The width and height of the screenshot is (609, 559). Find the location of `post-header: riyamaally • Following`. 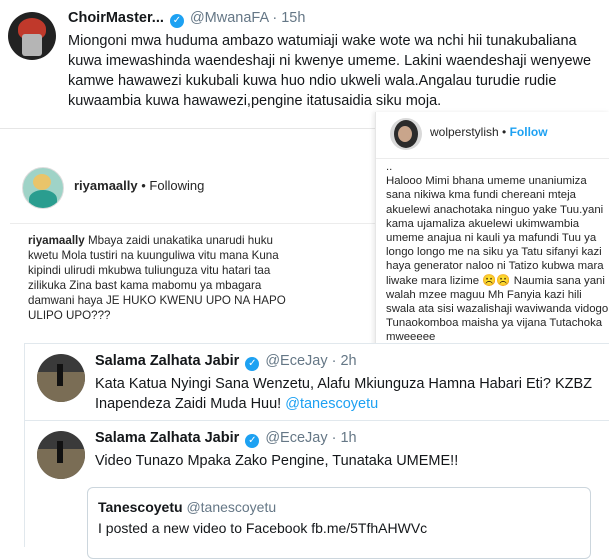

post-header: riyamaally • Following is located at coordinates (139, 185).